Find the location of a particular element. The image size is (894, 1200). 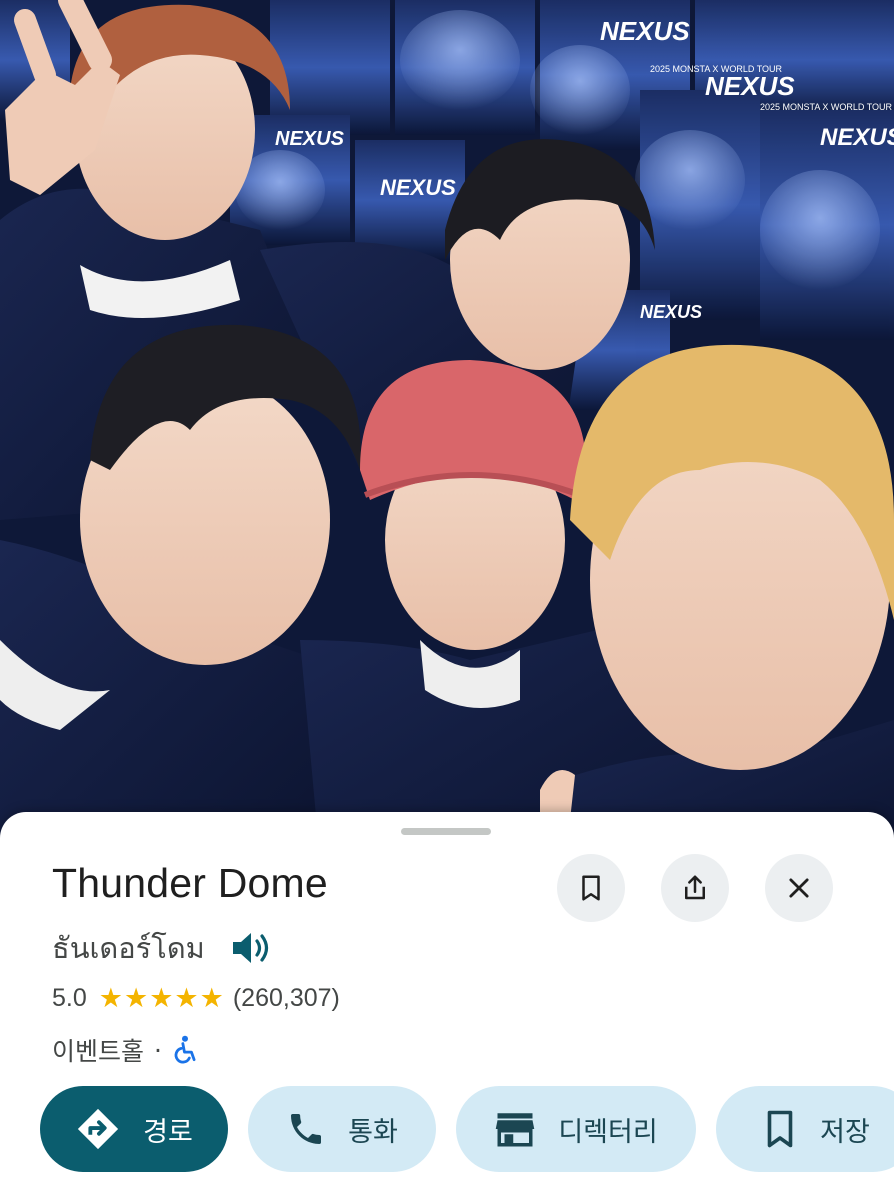

drag-handle is located at coordinates (446, 831).